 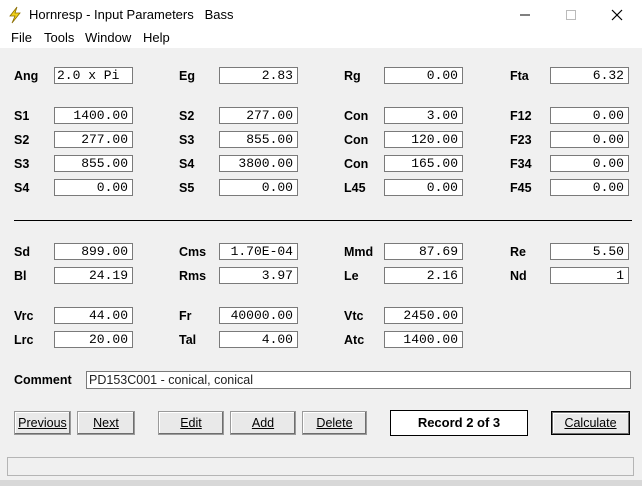 I want to click on field-f23: 0.00, so click(x=589, y=139).